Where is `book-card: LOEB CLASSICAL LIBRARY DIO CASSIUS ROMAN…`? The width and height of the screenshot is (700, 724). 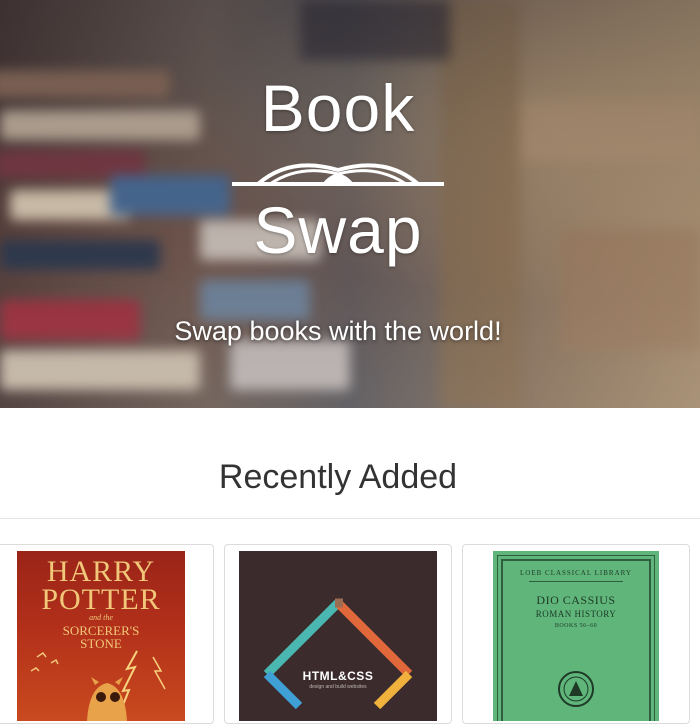
book-card: LOEB CLASSICAL LIBRARY DIO CASSIUS ROMAN… is located at coordinates (576, 634).